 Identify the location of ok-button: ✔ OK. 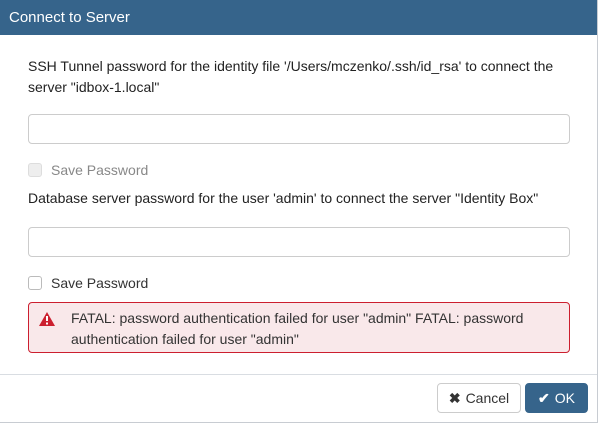
(556, 398).